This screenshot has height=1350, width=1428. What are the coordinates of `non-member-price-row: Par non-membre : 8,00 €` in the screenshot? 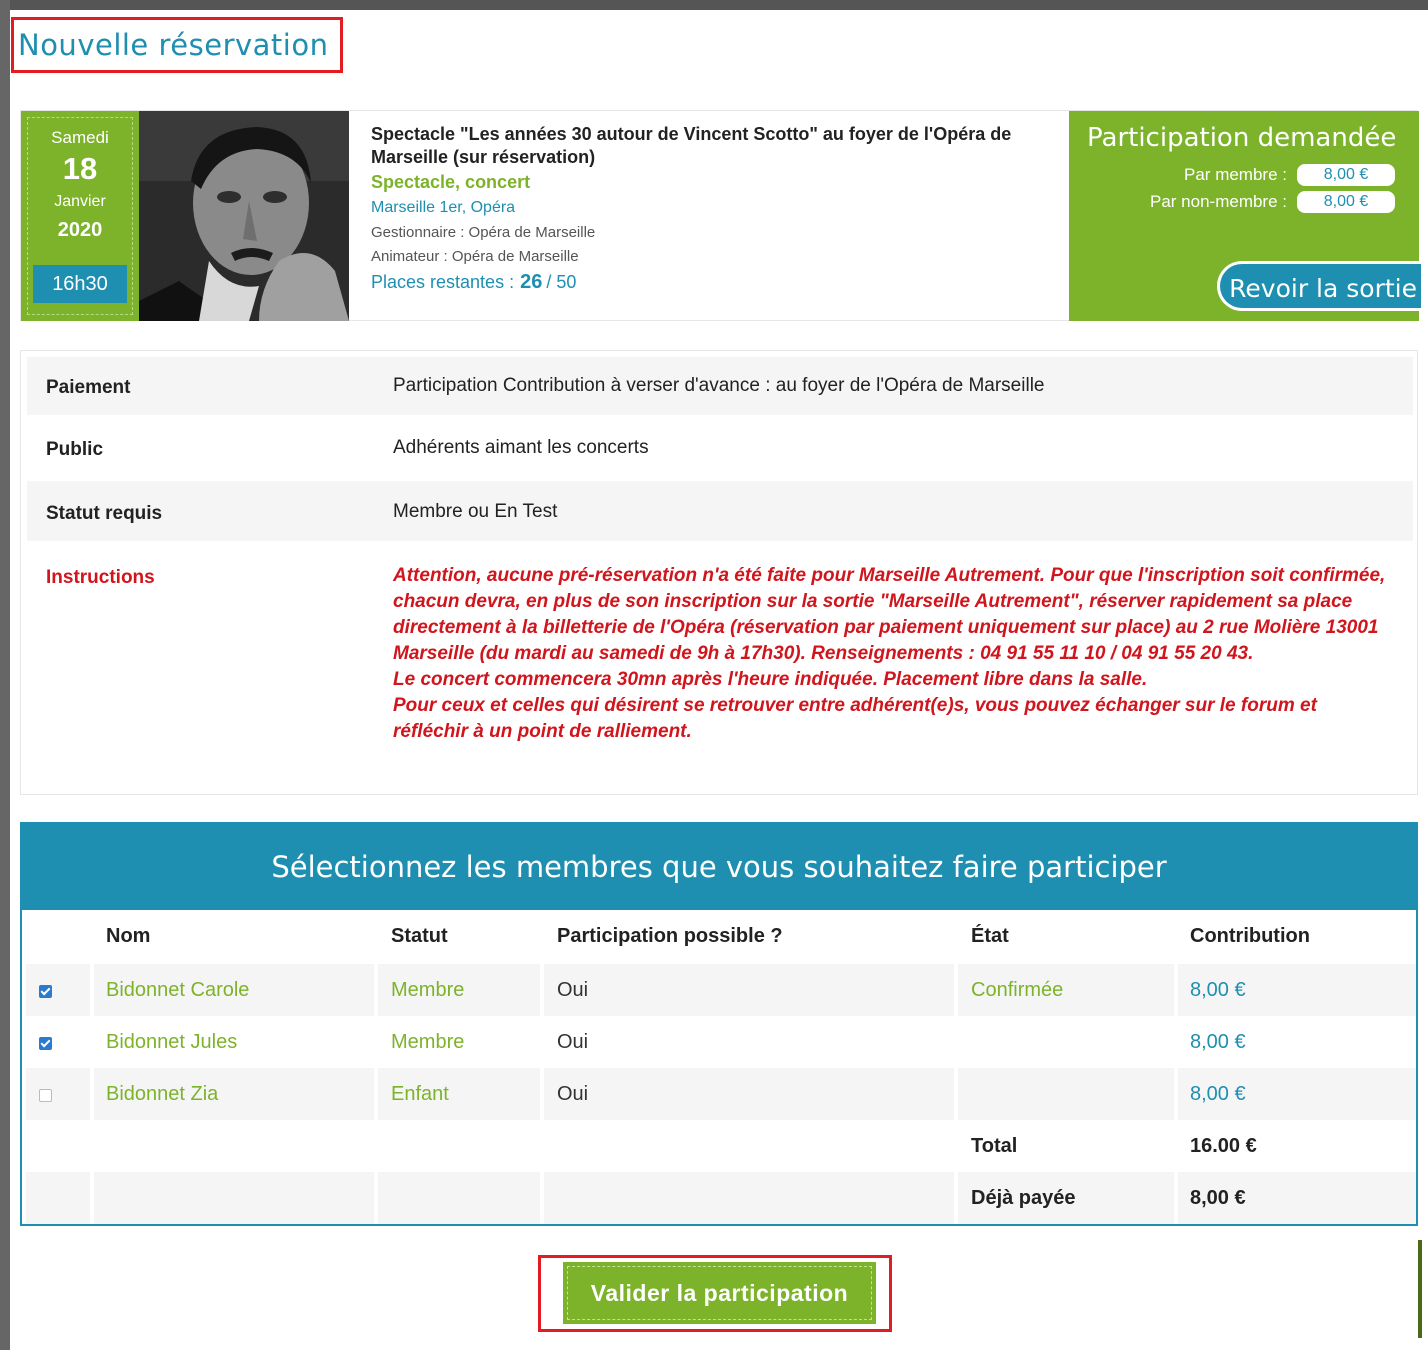 It's located at (1272, 202).